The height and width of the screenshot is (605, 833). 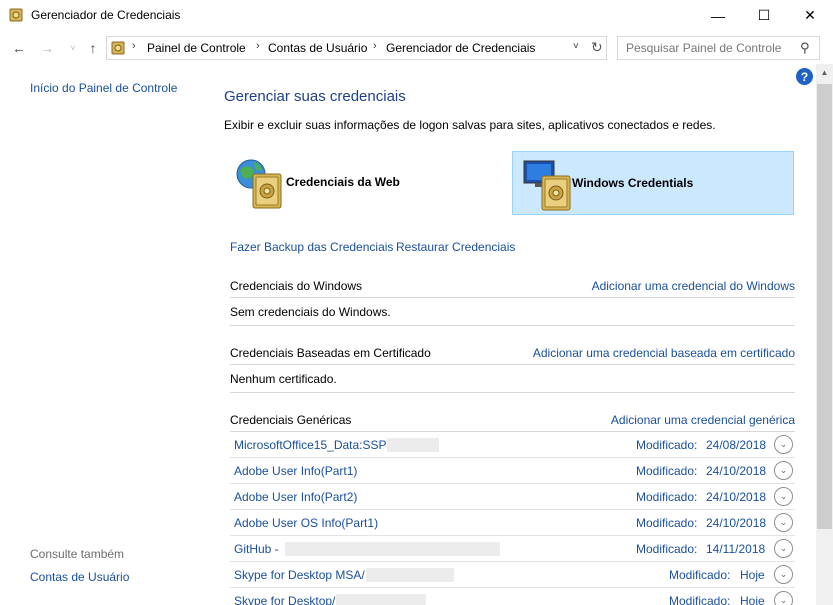 I want to click on breadcrumb-user-accounts: Contas de Usuário, so click(x=317, y=48).